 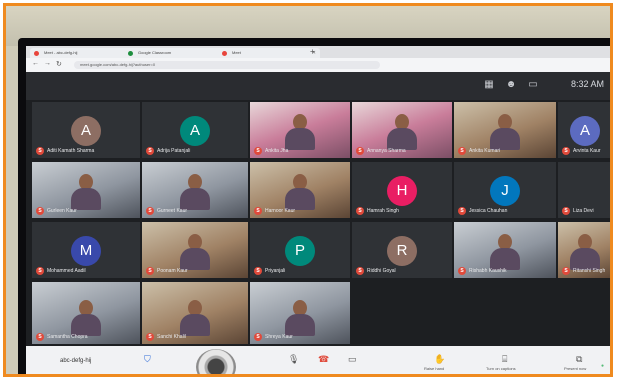 I want to click on participant-name: S Adrija Patanjali, so click(x=168, y=151).